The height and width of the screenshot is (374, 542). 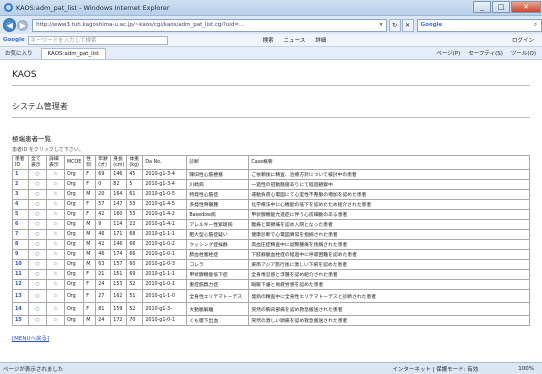 What do you see at coordinates (320, 40) in the screenshot?
I see `google-more-button: 詳細` at bounding box center [320, 40].